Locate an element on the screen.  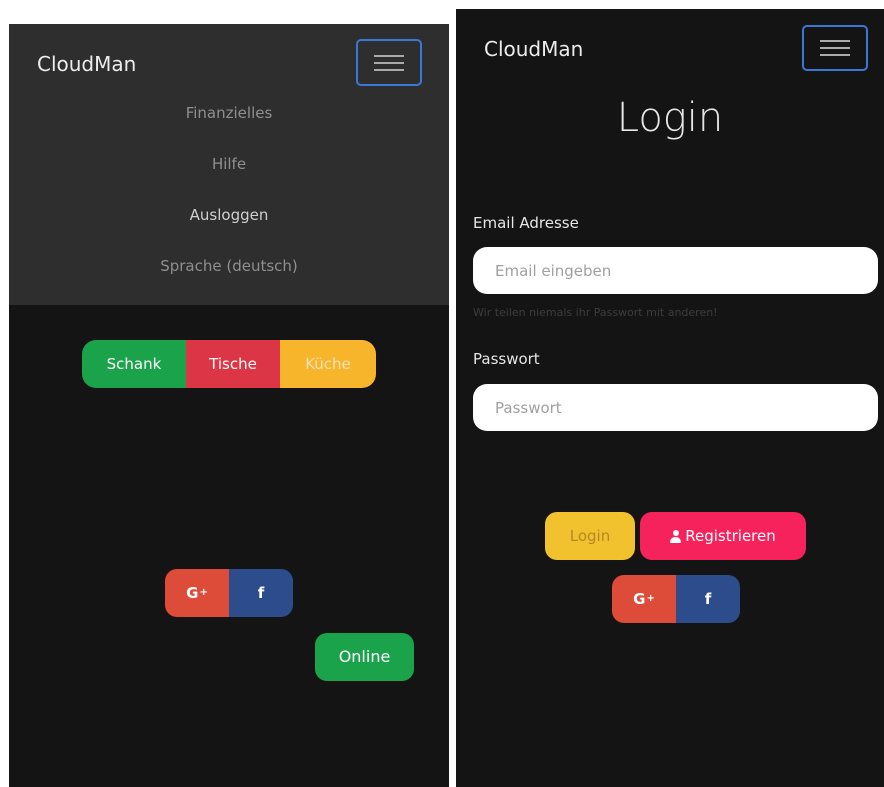
user-icon is located at coordinates (676, 536).